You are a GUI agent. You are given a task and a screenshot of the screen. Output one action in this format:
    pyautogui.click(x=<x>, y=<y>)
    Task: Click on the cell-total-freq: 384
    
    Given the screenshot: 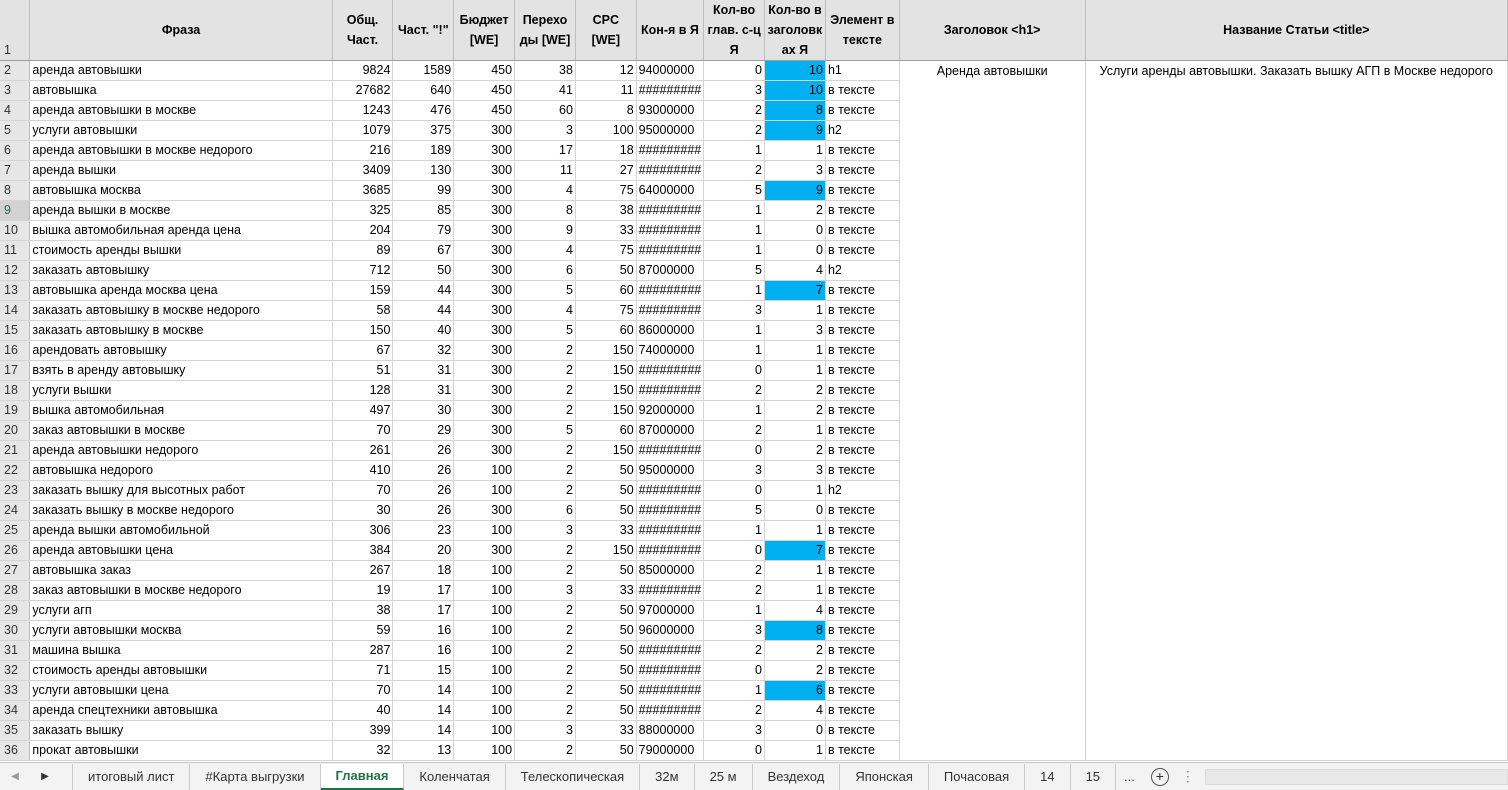 What is the action you would take?
    pyautogui.click(x=363, y=550)
    